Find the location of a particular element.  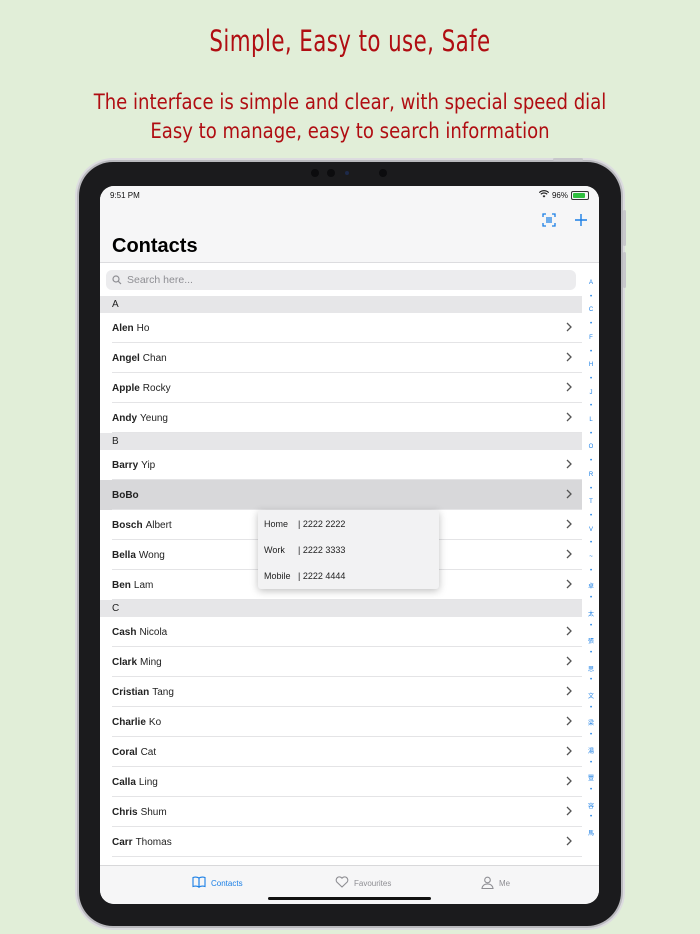

contact-last-name: Albert is located at coordinates (158, 525).